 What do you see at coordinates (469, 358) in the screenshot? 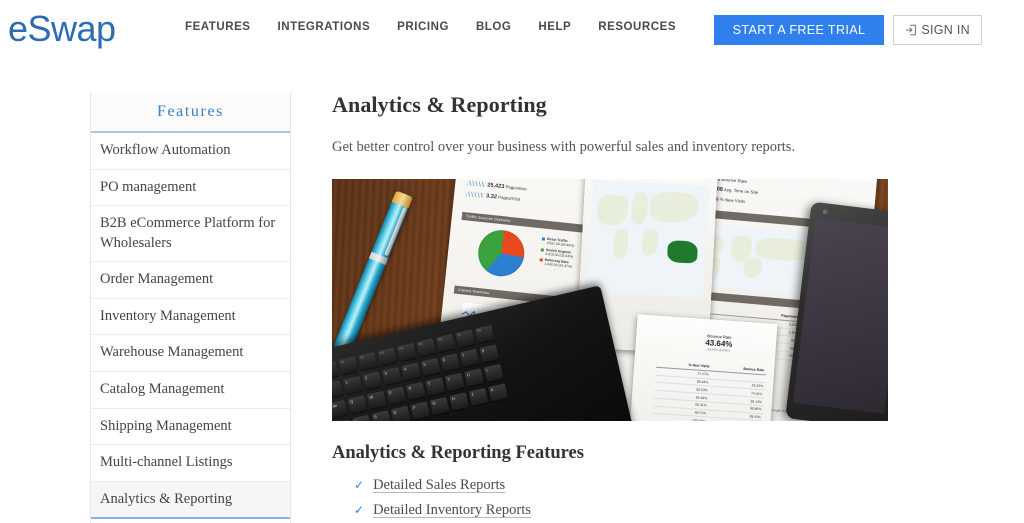
I see `key-7: 7` at bounding box center [469, 358].